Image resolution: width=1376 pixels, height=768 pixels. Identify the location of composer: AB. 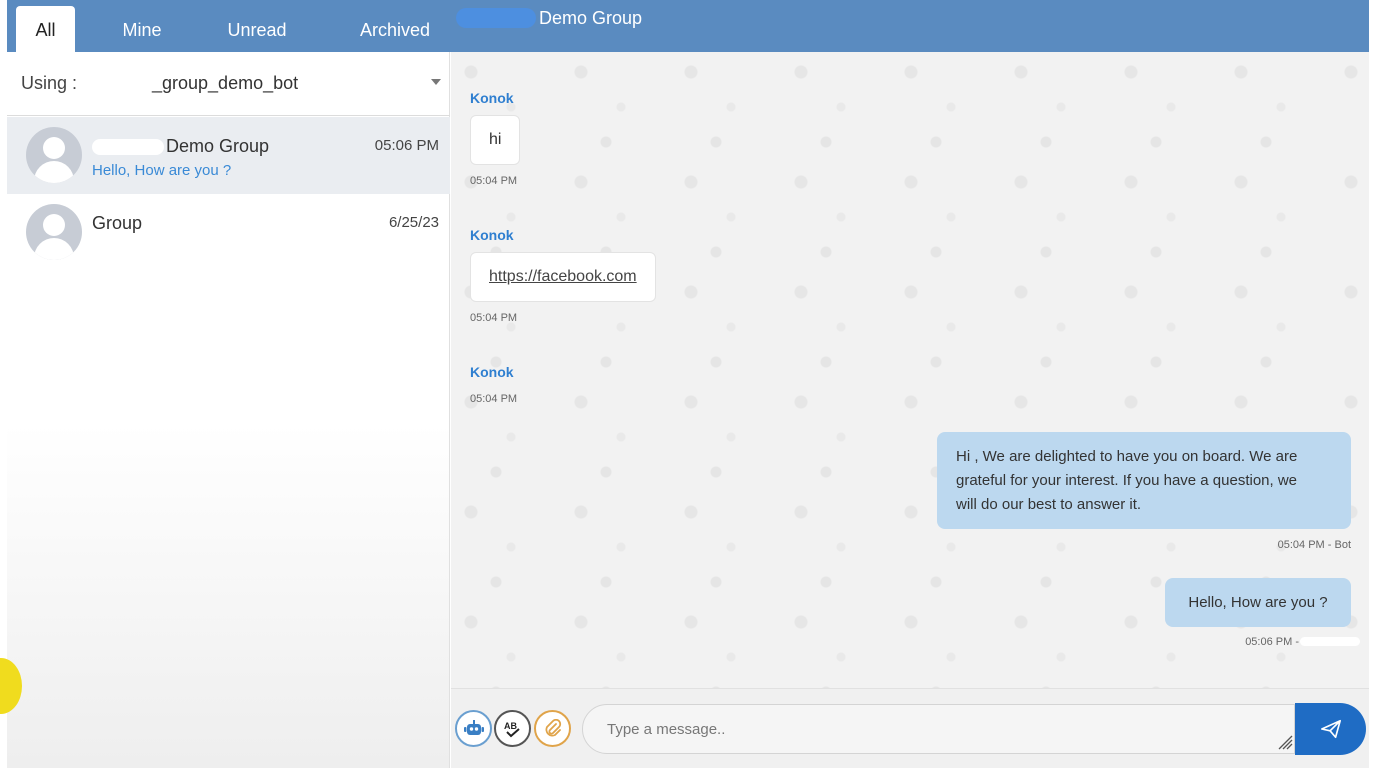
(910, 728).